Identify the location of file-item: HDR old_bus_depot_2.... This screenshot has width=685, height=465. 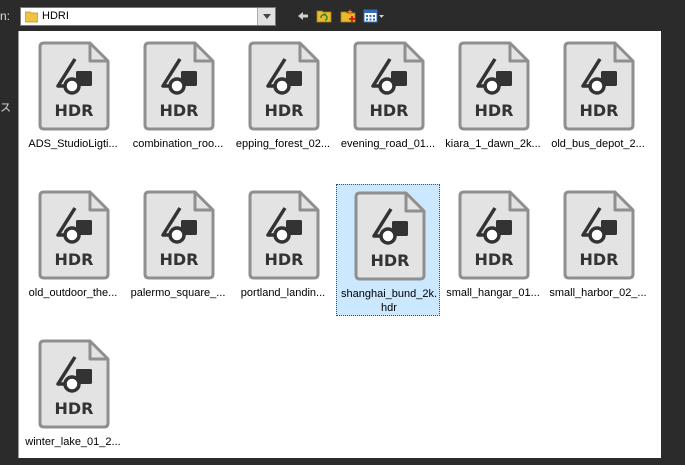
(598, 101).